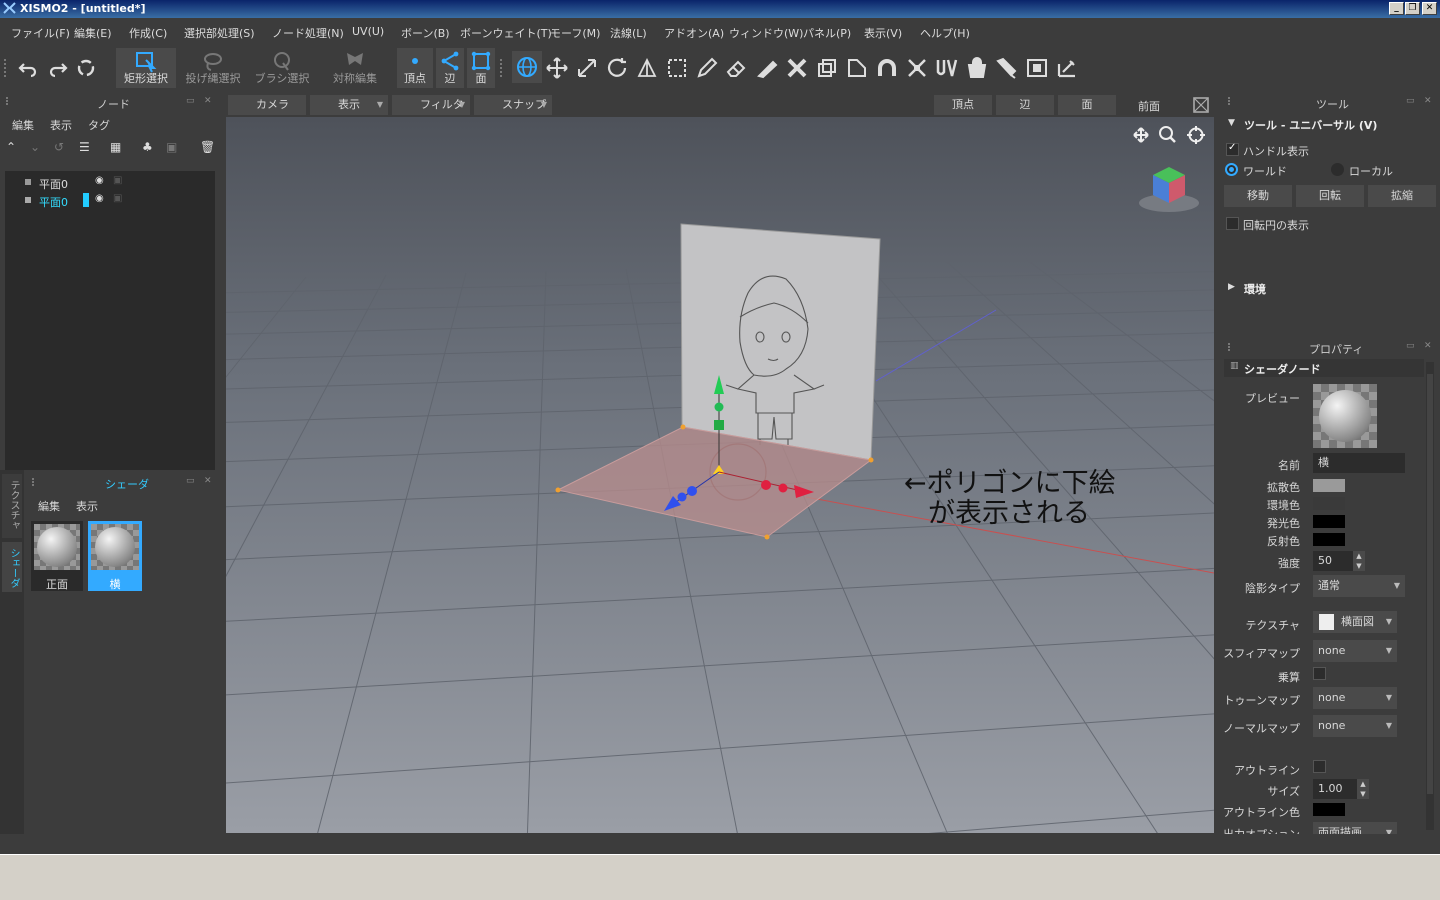 The image size is (1440, 900). What do you see at coordinates (99, 125) in the screenshot?
I see `node-menu-tag: タグ` at bounding box center [99, 125].